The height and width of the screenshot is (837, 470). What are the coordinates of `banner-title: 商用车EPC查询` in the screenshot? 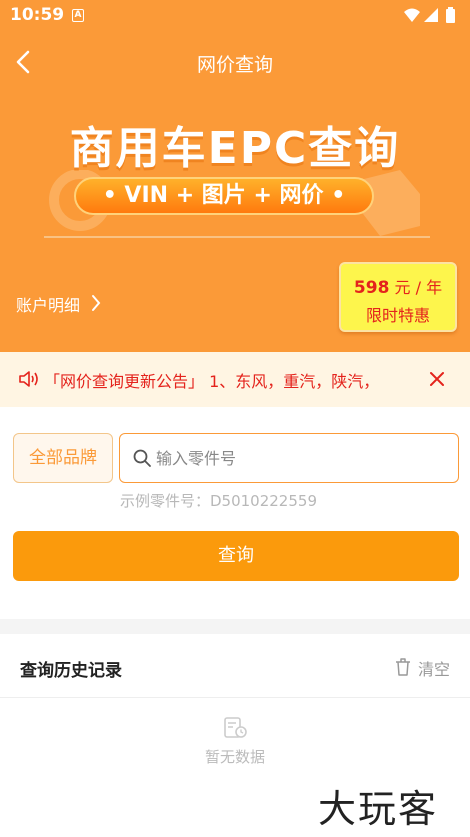 It's located at (235, 148).